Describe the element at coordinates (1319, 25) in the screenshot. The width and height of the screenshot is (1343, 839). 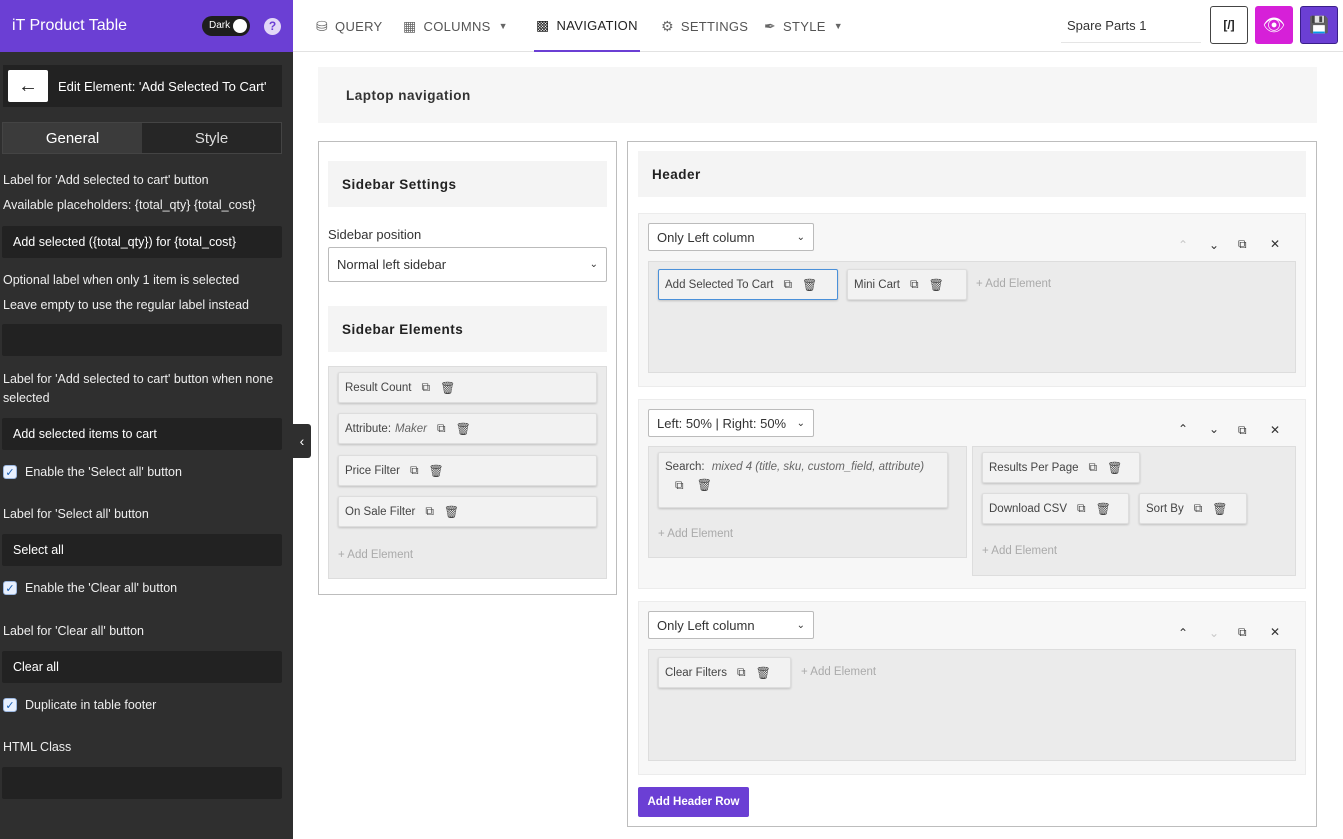
I see `save-floppy-icon: 💾` at that location.